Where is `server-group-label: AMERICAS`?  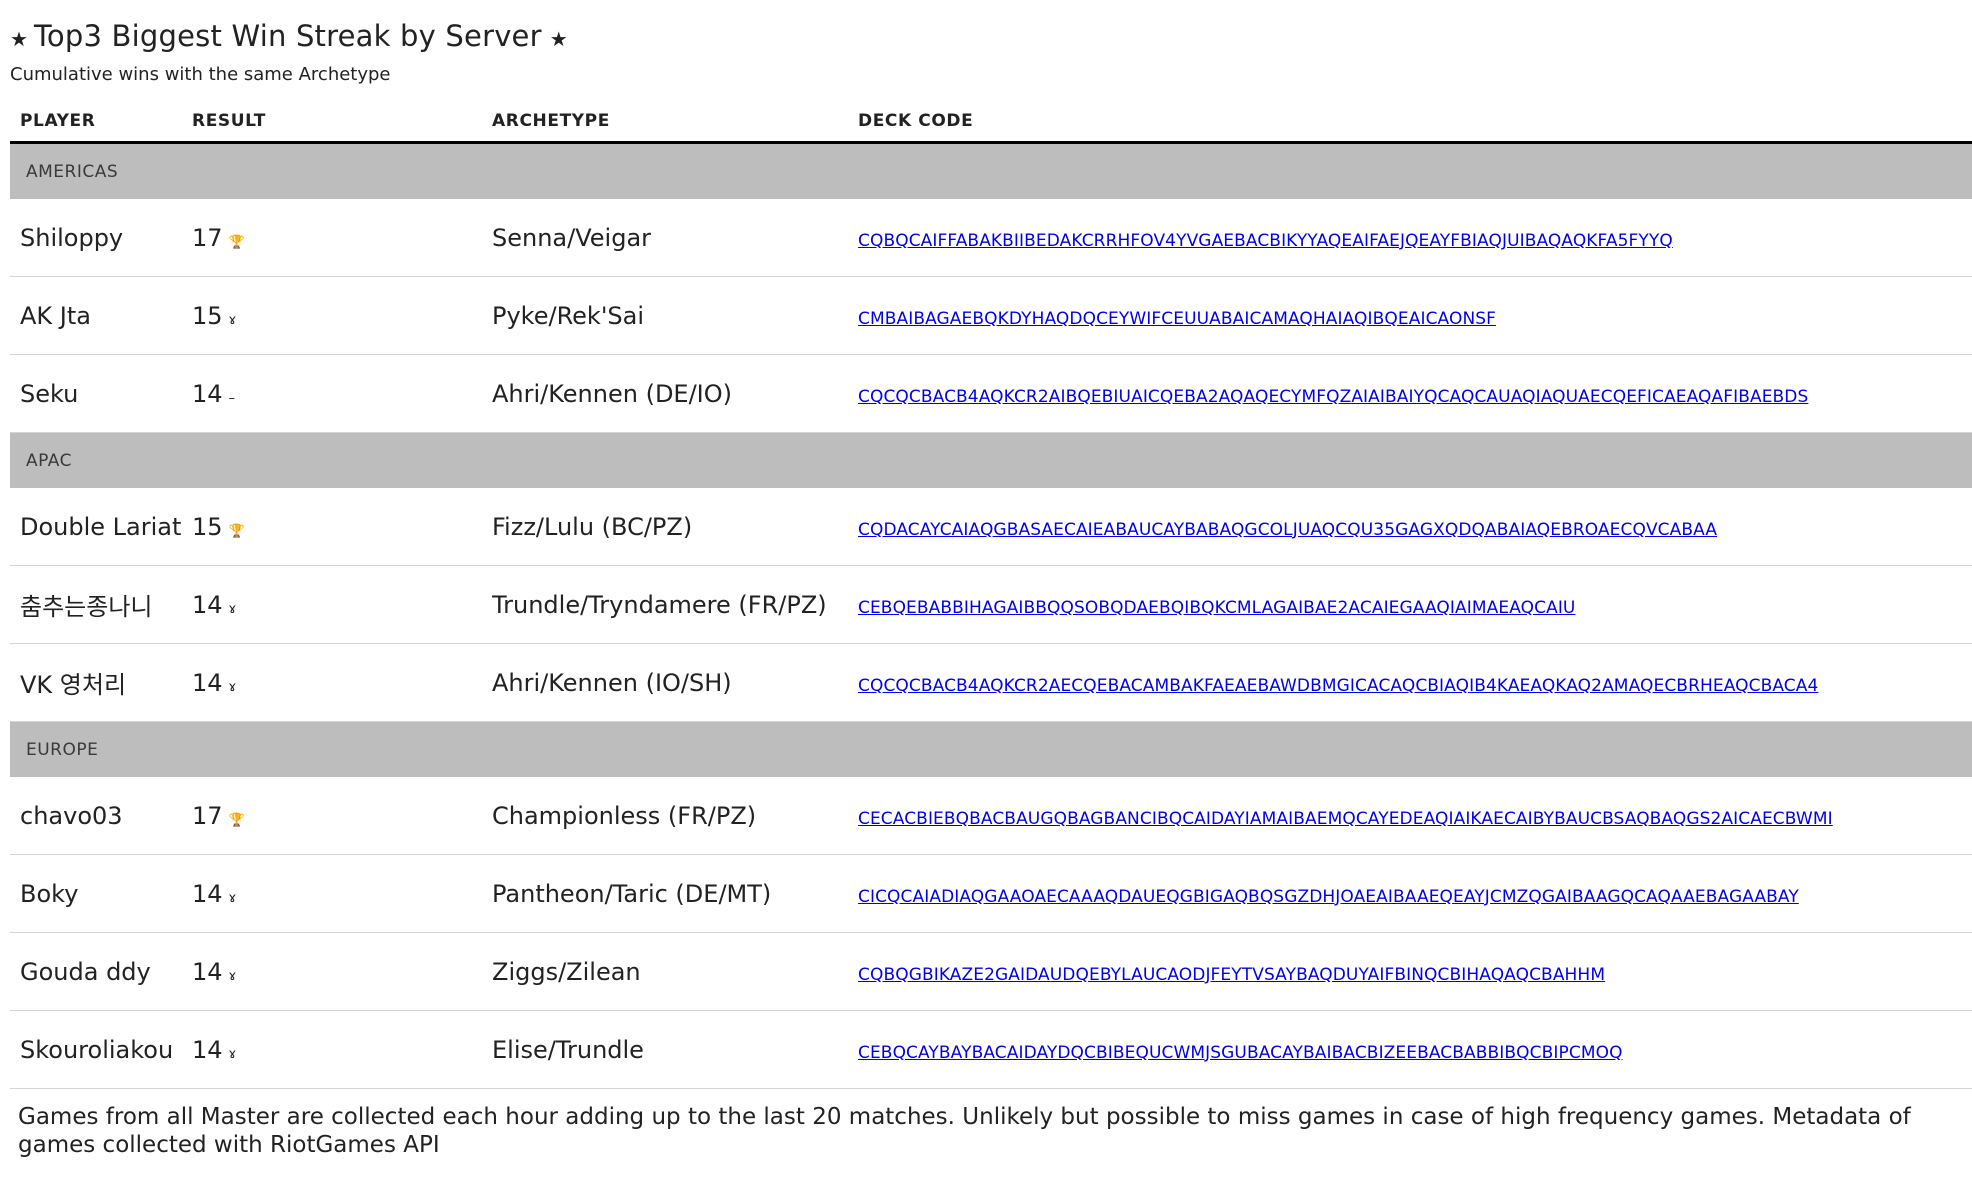 server-group-label: AMERICAS is located at coordinates (991, 170).